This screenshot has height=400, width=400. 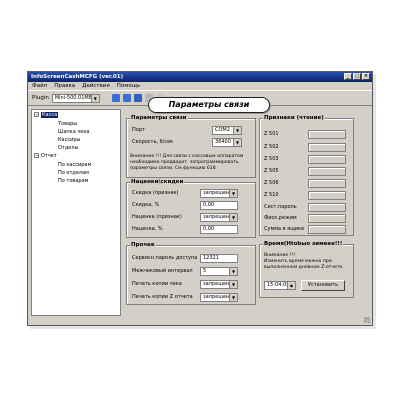 I want to click on close-button: ×, so click(x=366, y=76).